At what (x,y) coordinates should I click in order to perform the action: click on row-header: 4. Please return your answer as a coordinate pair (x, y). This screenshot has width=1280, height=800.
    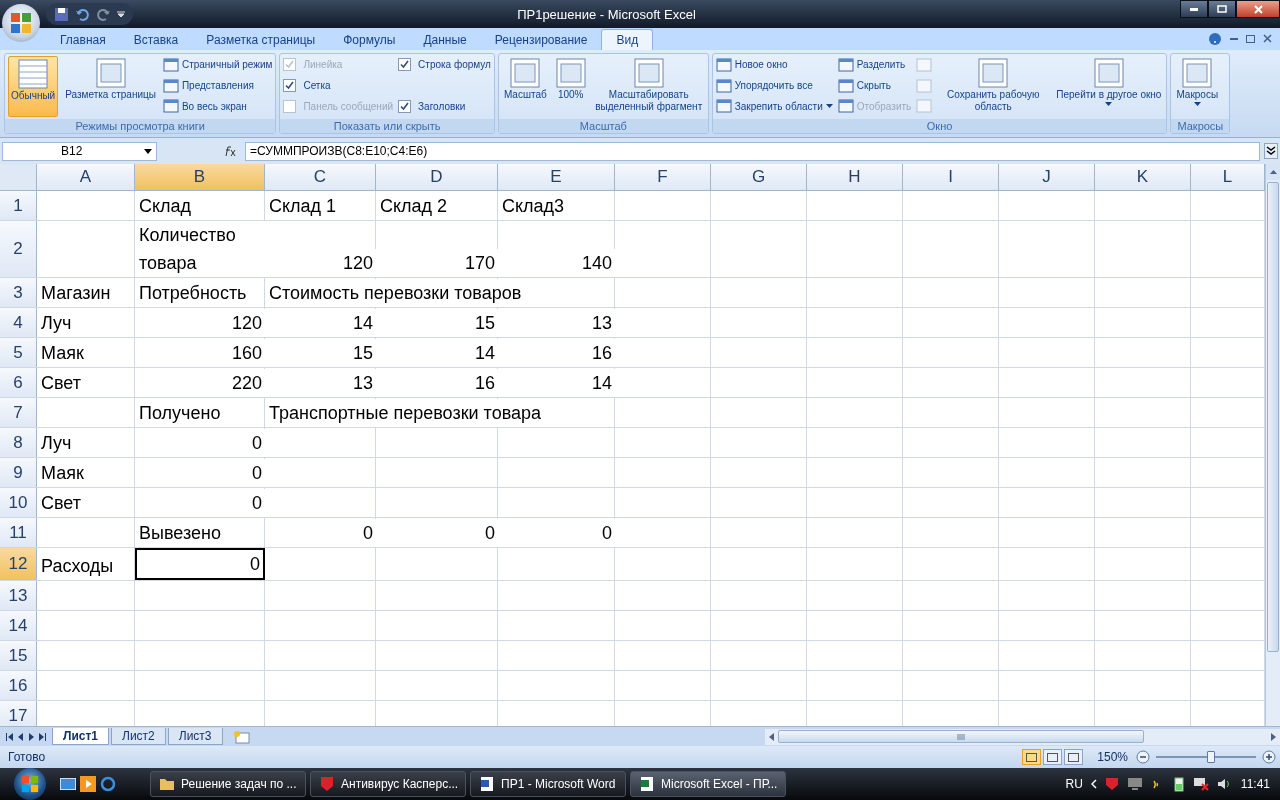
    Looking at the image, I should click on (18, 323).